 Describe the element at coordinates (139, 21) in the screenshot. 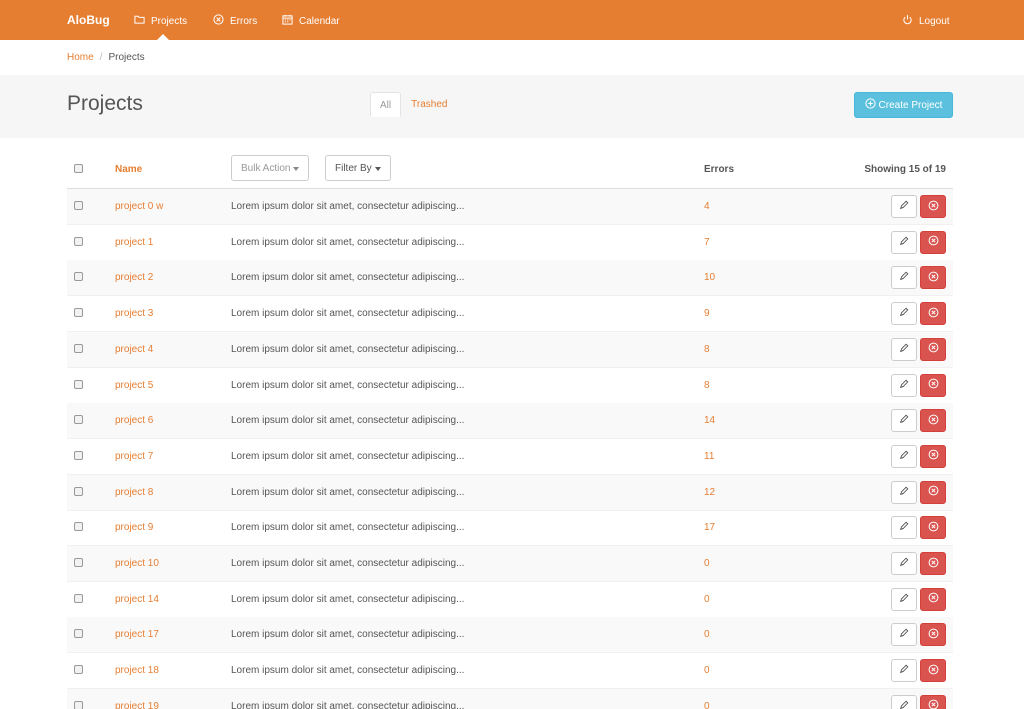

I see `folder-icon` at that location.